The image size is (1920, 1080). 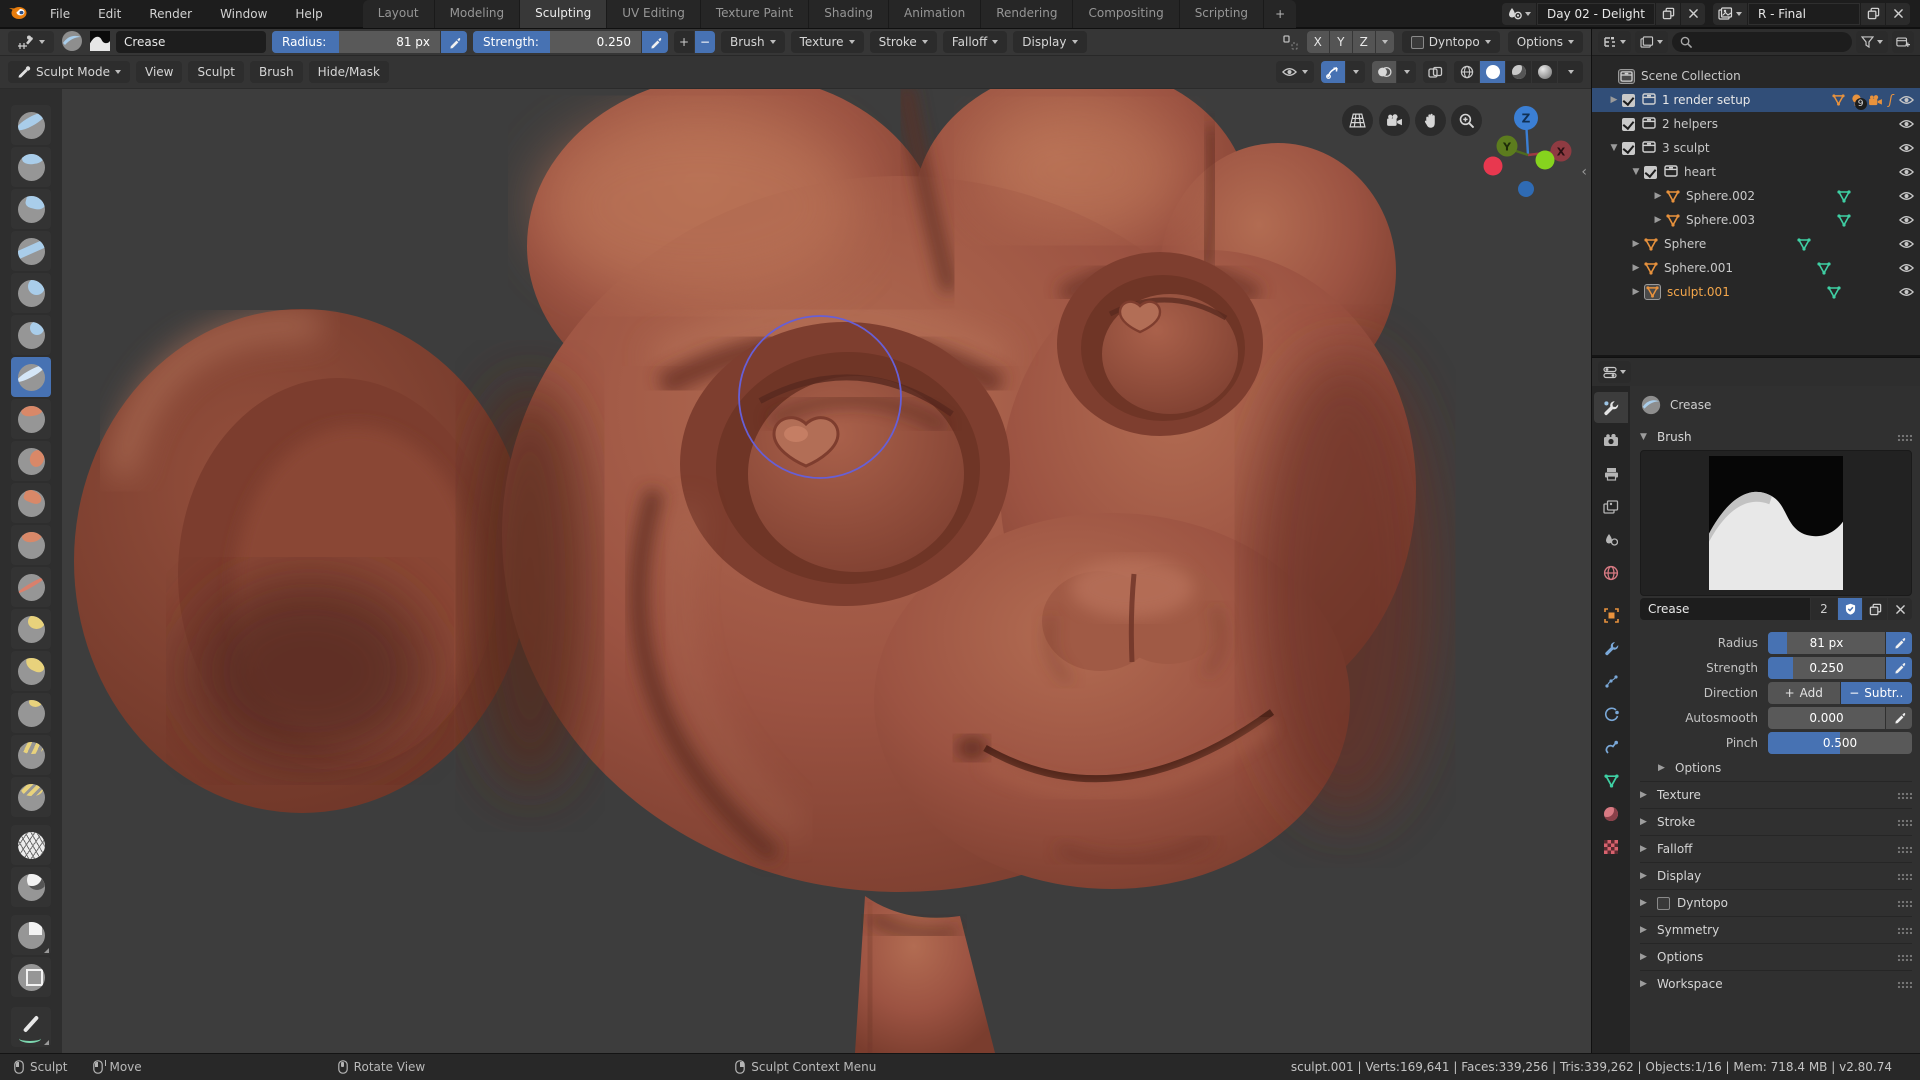 I want to click on gizmo-minus-x-axis, so click(x=1493, y=166).